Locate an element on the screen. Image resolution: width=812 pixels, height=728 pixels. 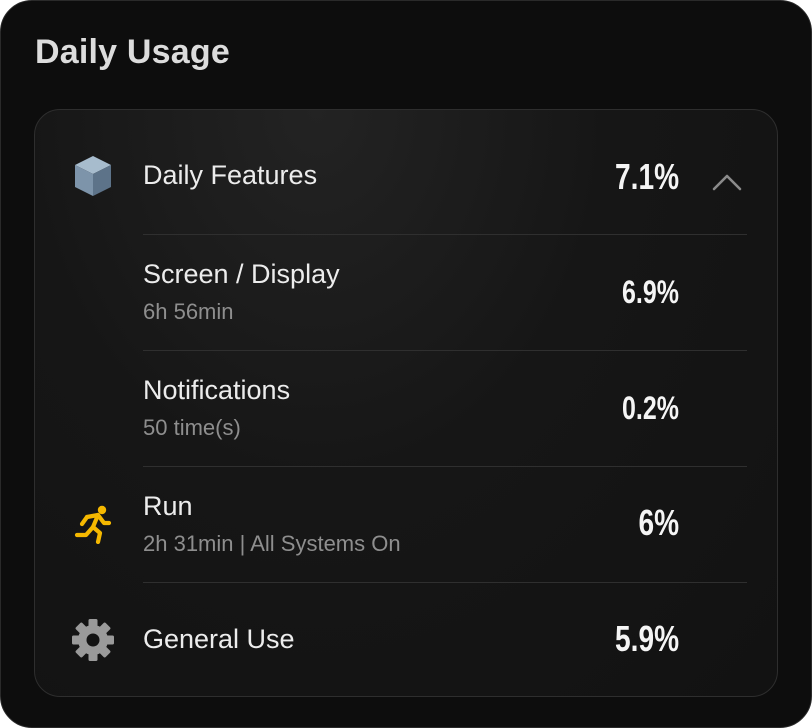
usage-item-label: Screen / Display is located at coordinates (241, 274).